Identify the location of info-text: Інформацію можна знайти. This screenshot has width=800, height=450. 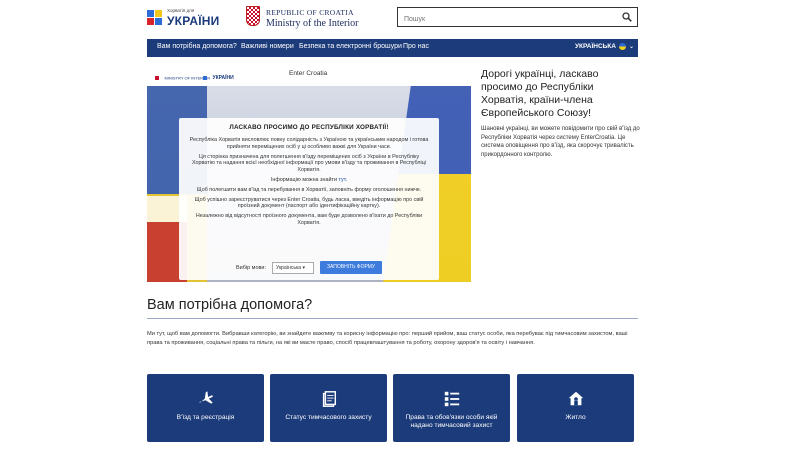
(304, 179).